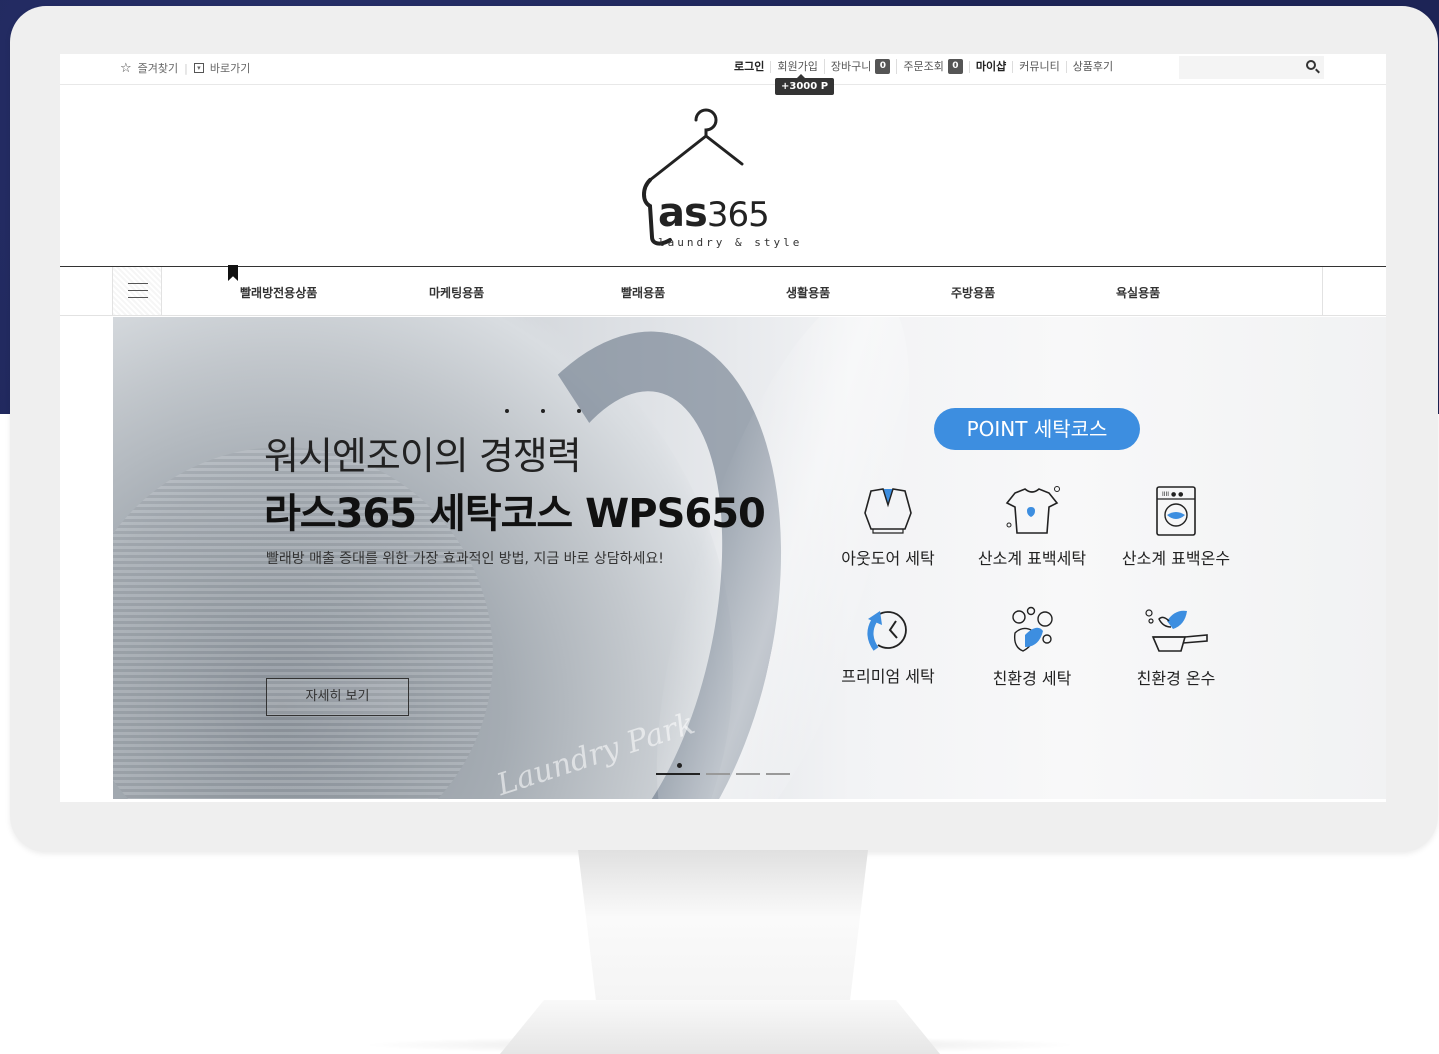 Image resolution: width=1439 pixels, height=1054 pixels. What do you see at coordinates (1176, 630) in the screenshot?
I see `detergent-scoop-icon` at bounding box center [1176, 630].